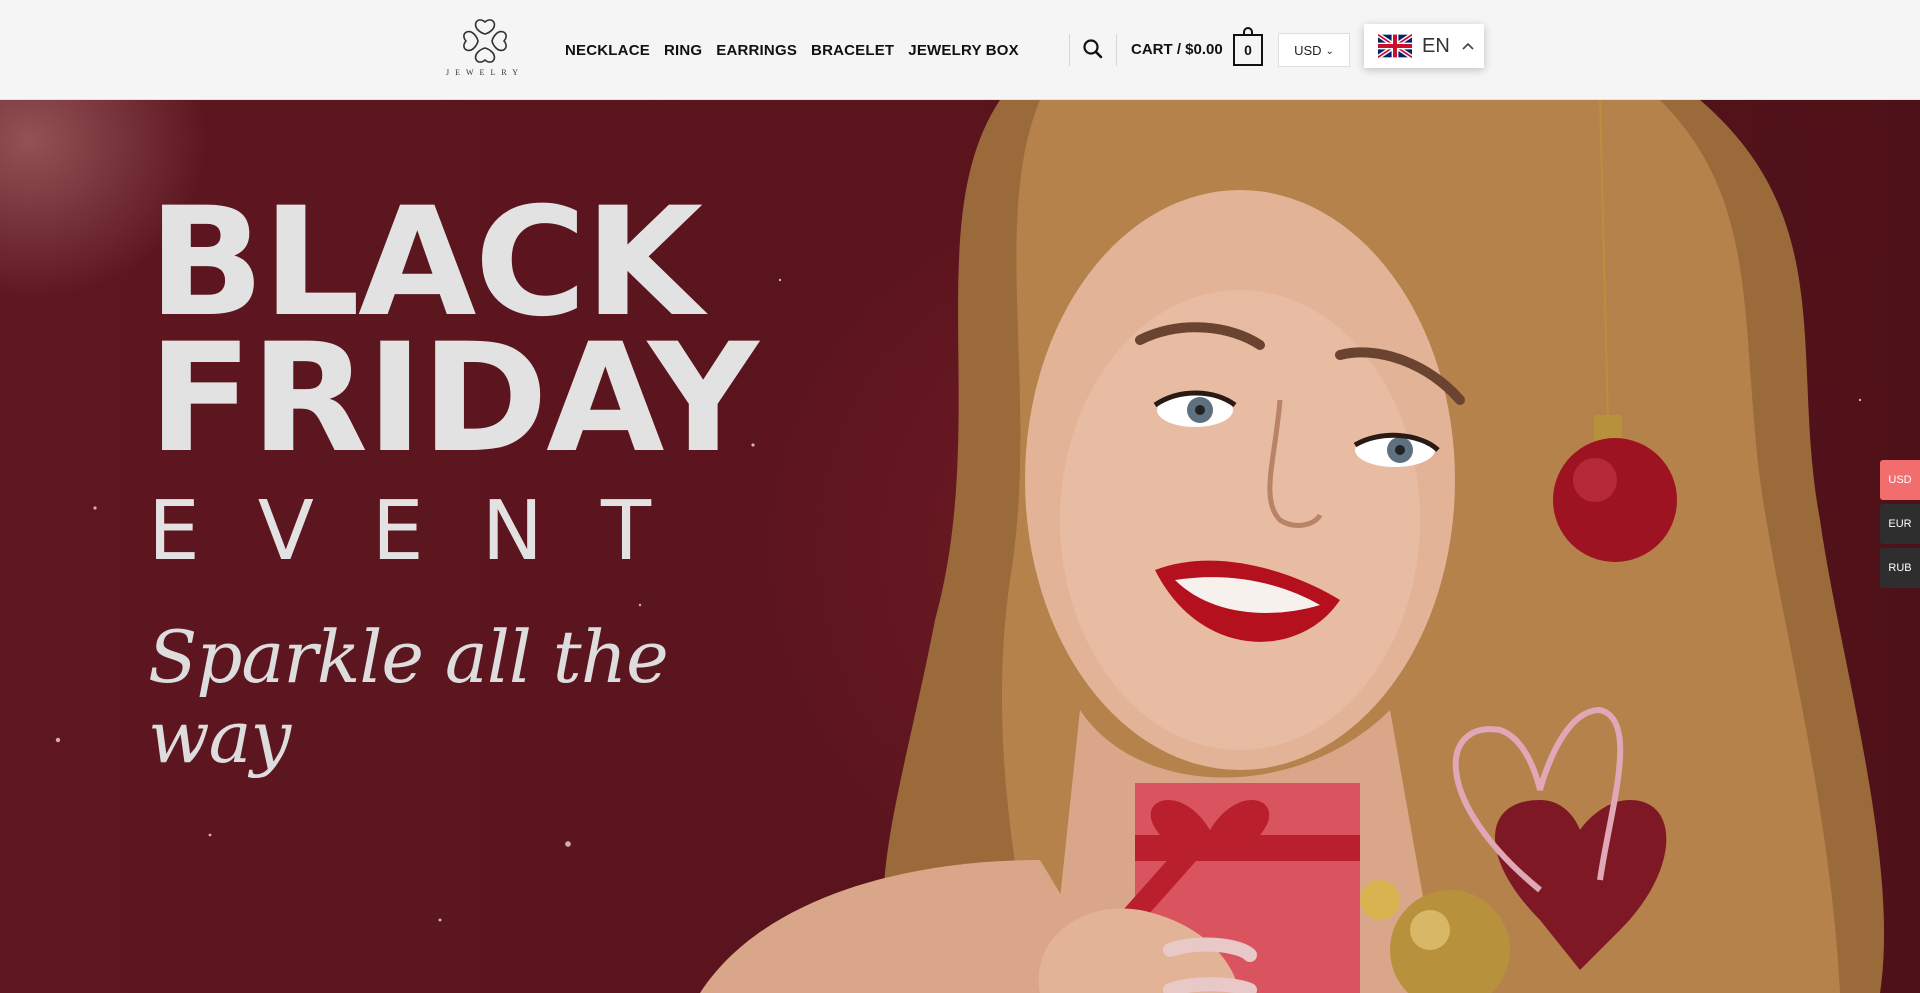  What do you see at coordinates (963, 50) in the screenshot?
I see `nav-jewelry-box: JEWELRY BOX` at bounding box center [963, 50].